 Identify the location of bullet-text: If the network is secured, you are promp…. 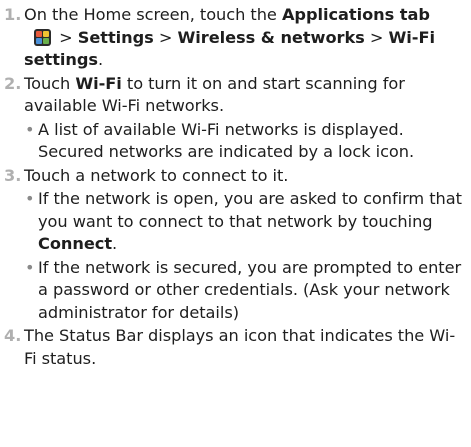
(250, 289).